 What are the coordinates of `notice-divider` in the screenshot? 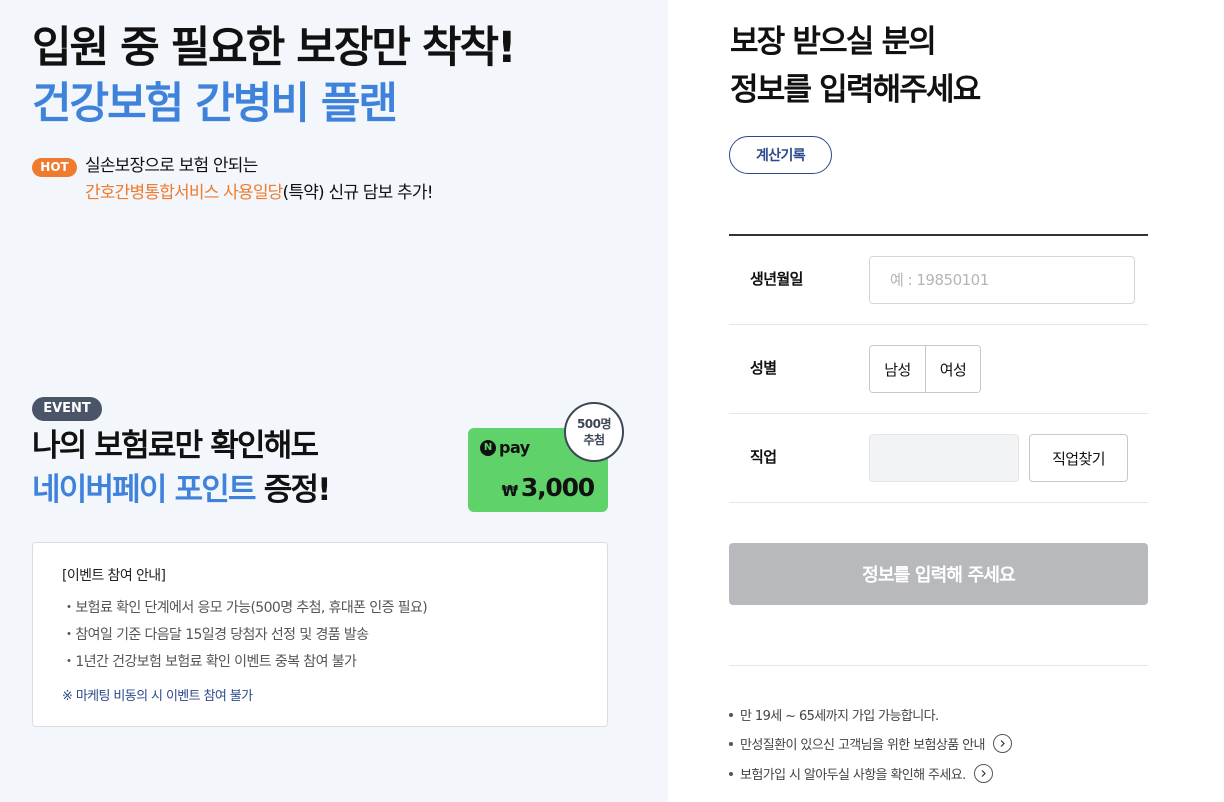 It's located at (938, 665).